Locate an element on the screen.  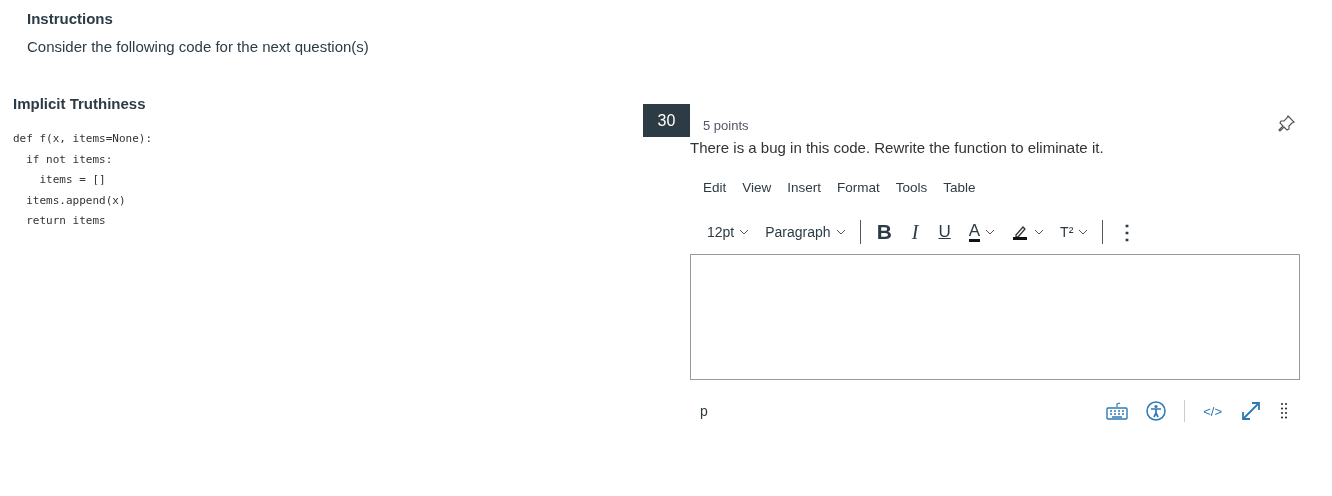
menu-item: View is located at coordinates (757, 187).